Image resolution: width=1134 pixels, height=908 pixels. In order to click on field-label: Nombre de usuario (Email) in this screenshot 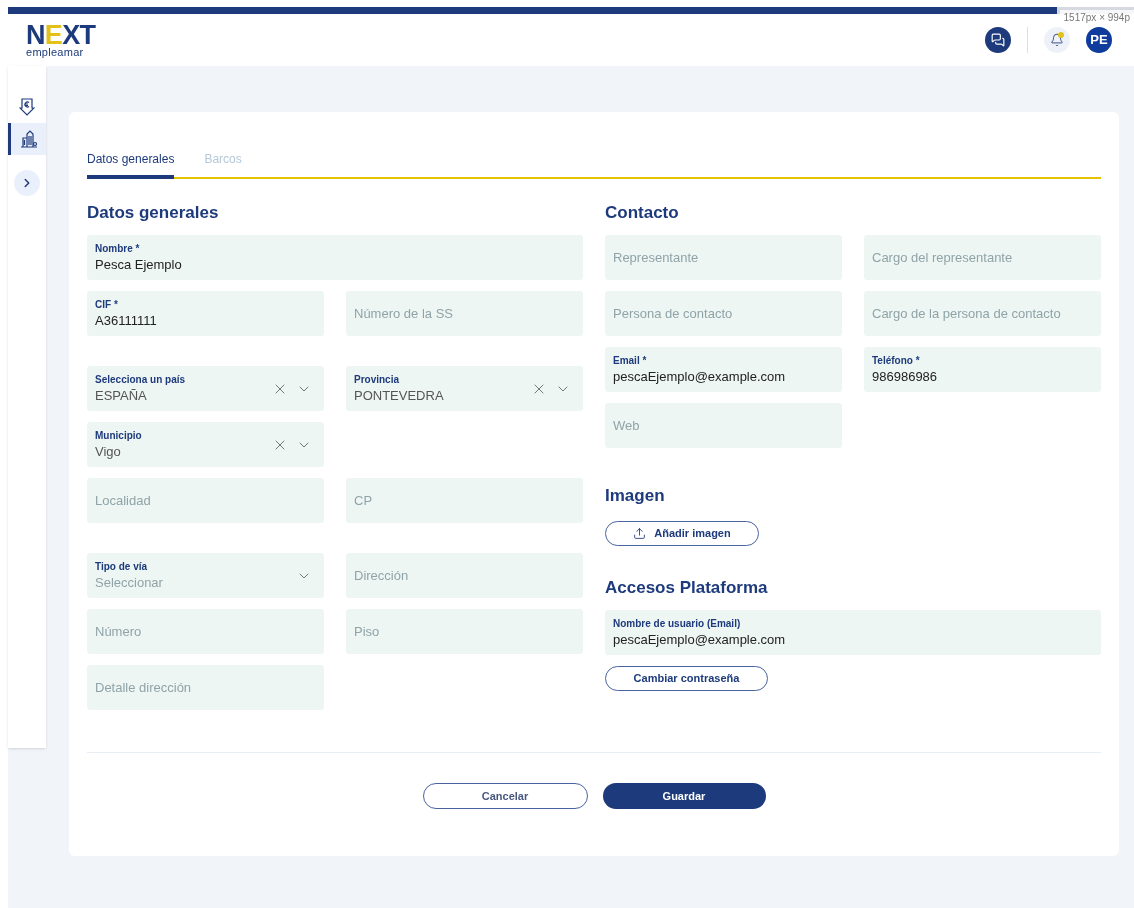, I will do `click(677, 623)`.